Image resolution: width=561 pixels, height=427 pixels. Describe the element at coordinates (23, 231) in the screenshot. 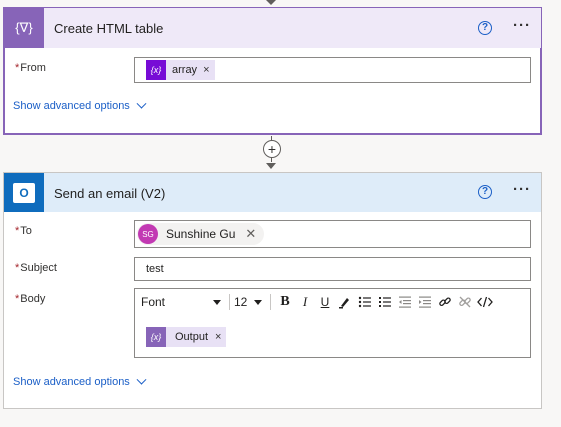

I see `to-label: *To` at that location.